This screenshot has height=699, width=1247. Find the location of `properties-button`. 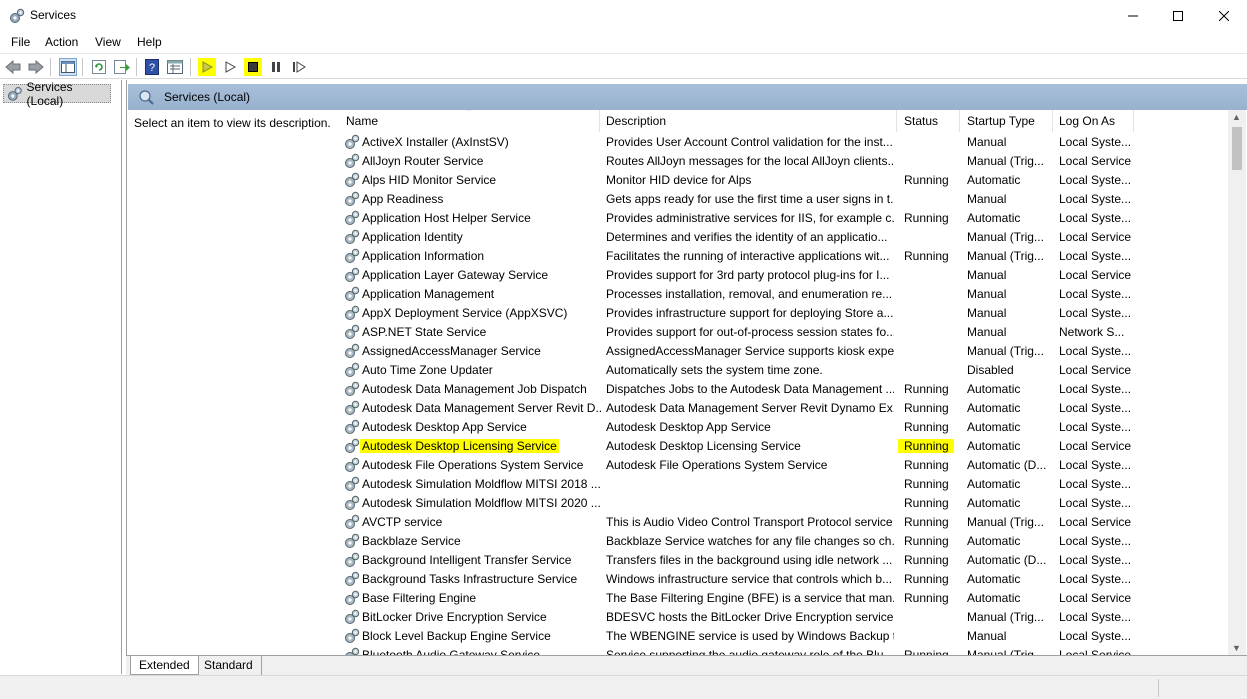

properties-button is located at coordinates (175, 67).